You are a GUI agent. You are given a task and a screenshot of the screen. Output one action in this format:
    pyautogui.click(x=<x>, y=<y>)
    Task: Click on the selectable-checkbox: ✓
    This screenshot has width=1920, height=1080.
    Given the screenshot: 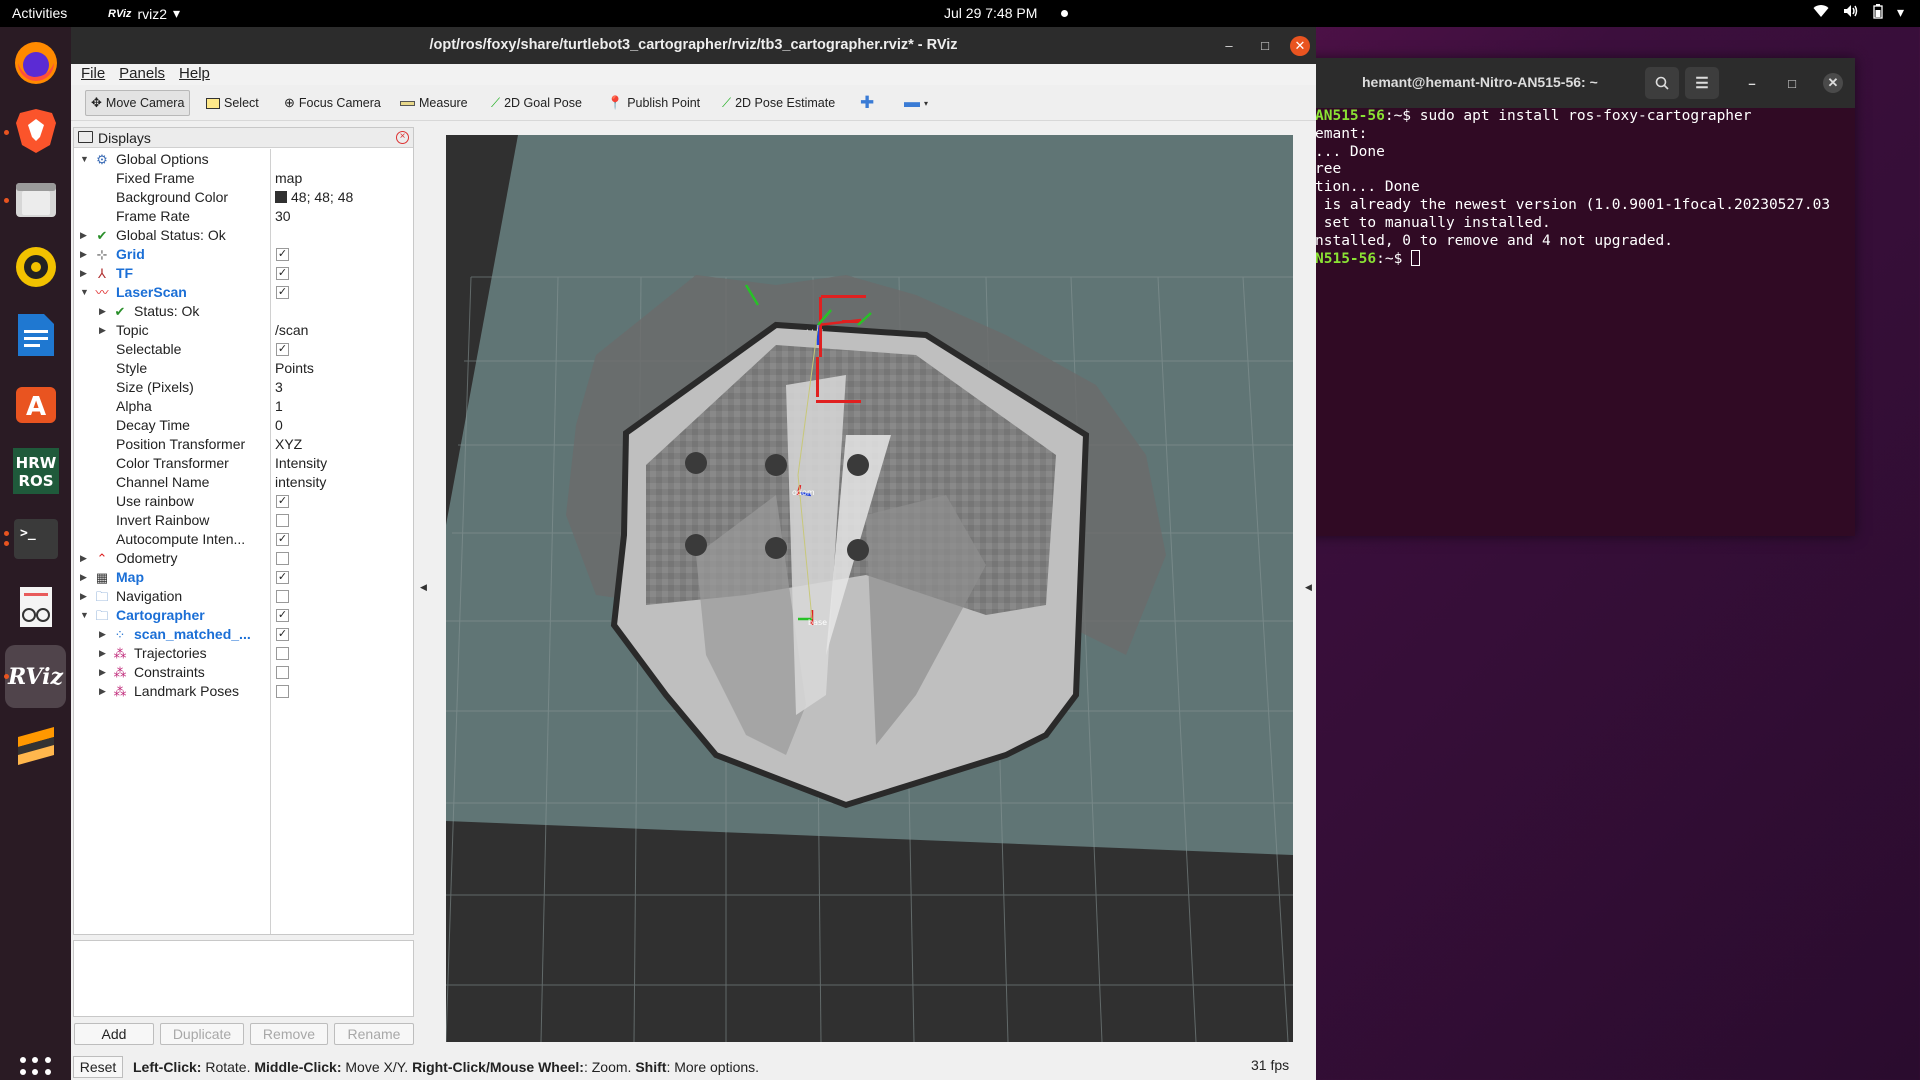 What is the action you would take?
    pyautogui.click(x=282, y=349)
    